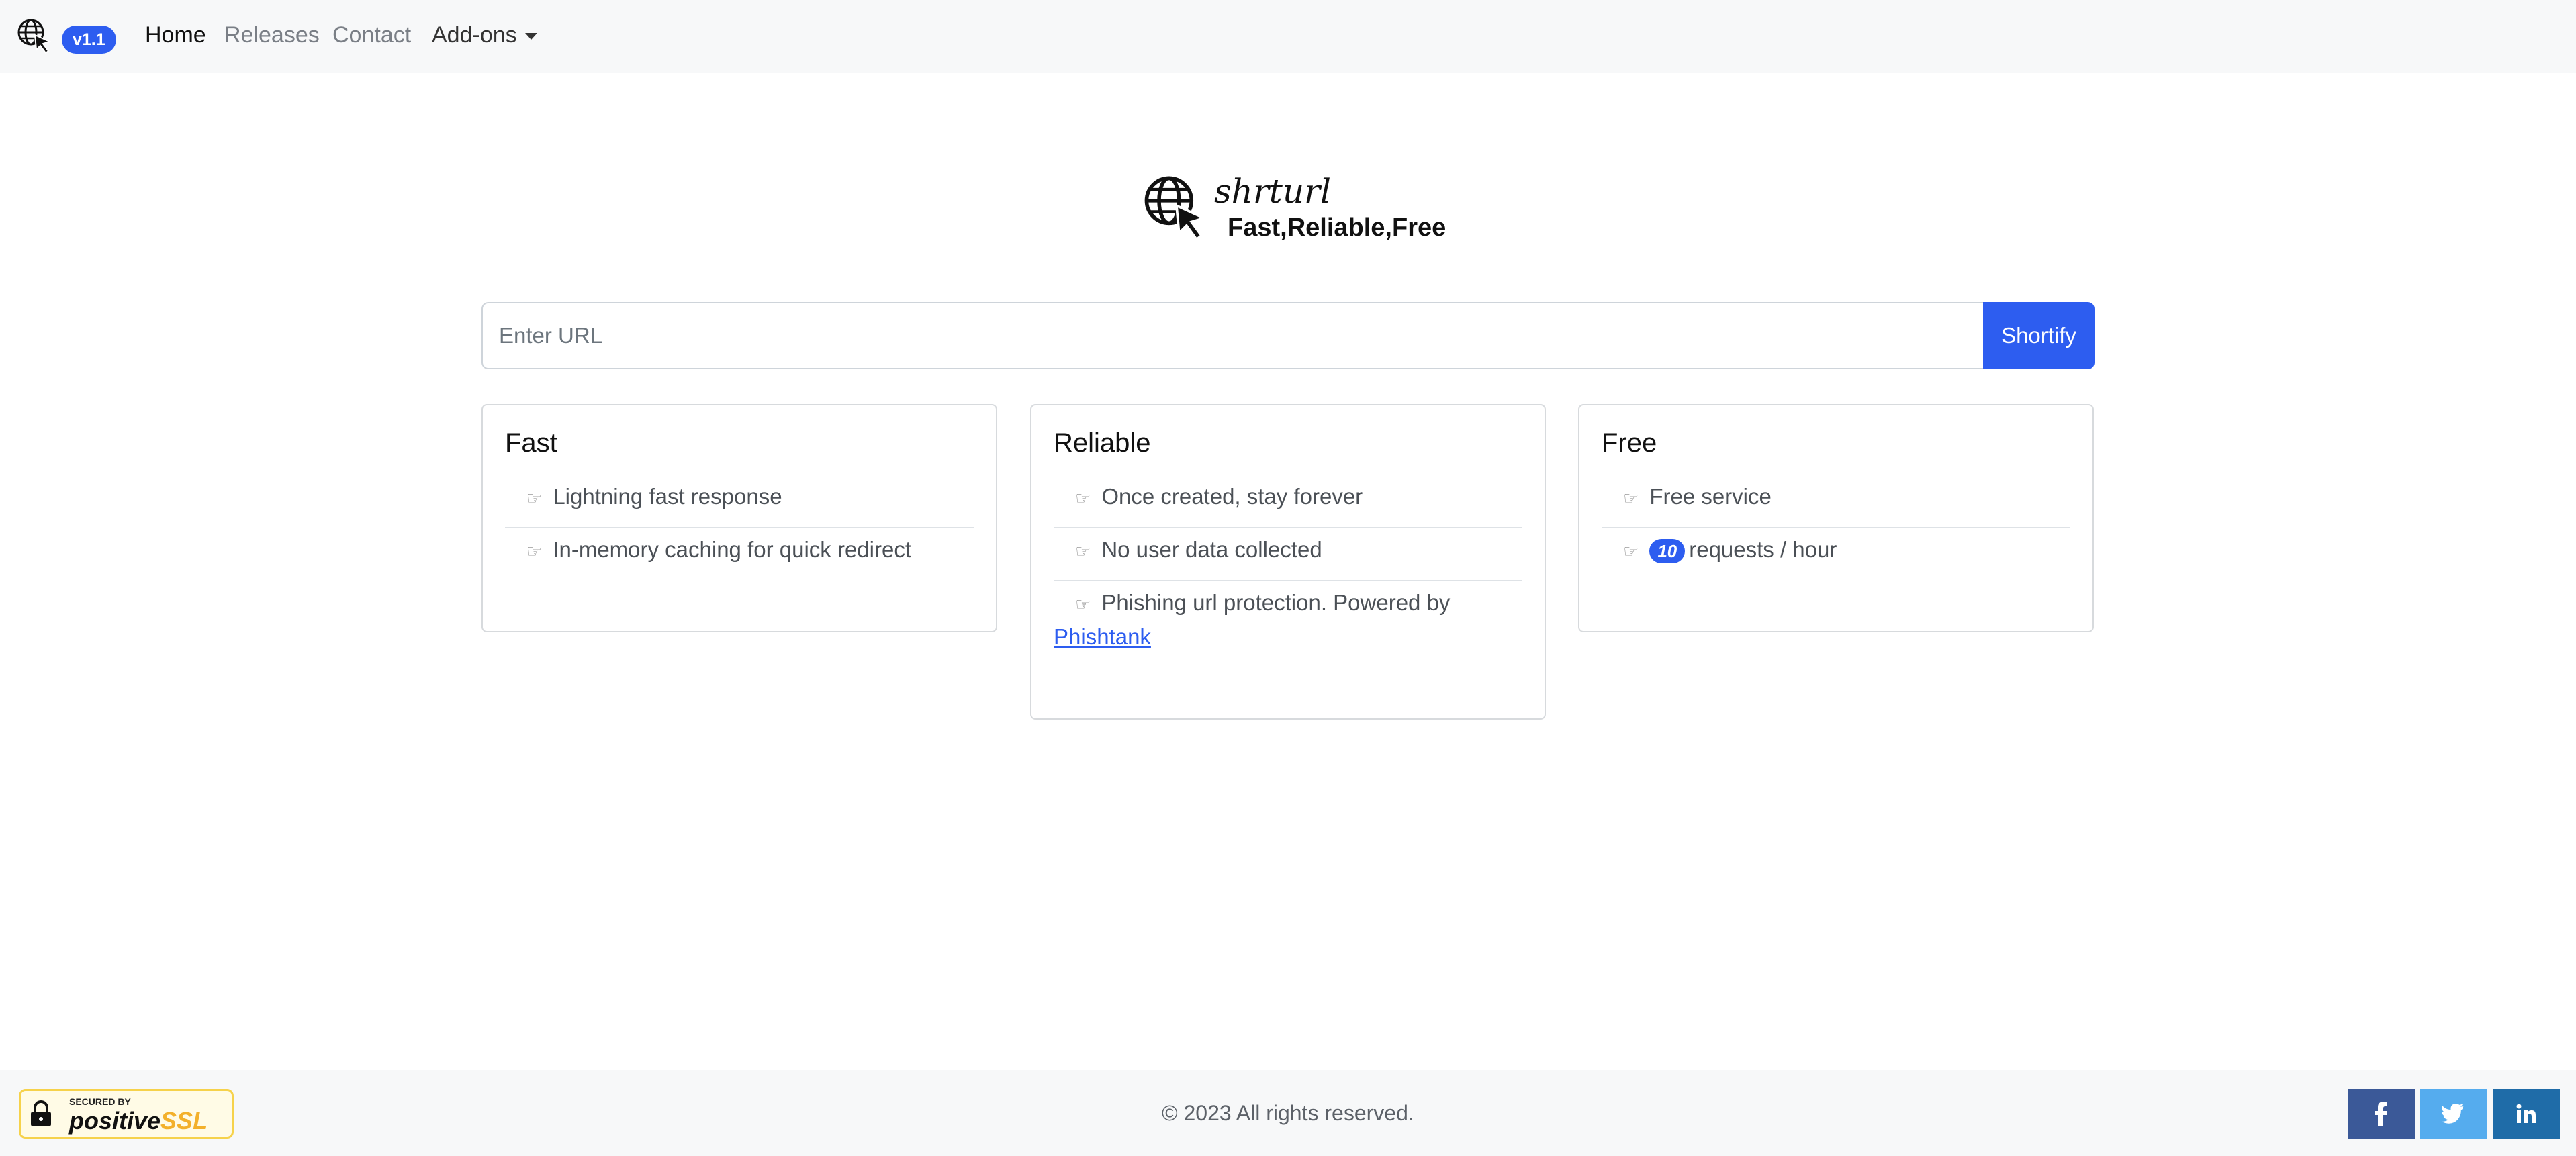 Image resolution: width=2576 pixels, height=1156 pixels. Describe the element at coordinates (35, 36) in the screenshot. I see `globe-cursor-icon` at that location.